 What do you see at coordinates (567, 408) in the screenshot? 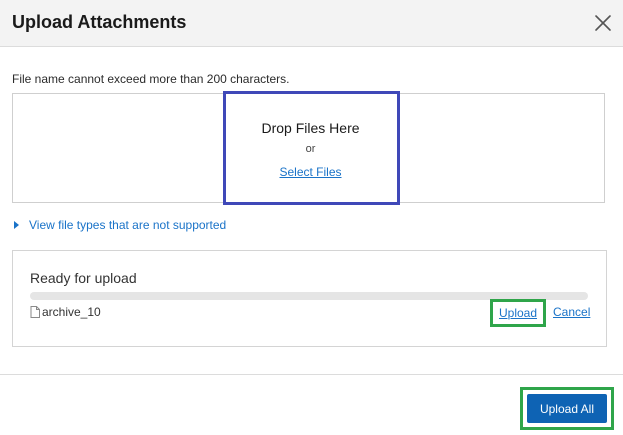
I see `upload-all-button: Upload All` at bounding box center [567, 408].